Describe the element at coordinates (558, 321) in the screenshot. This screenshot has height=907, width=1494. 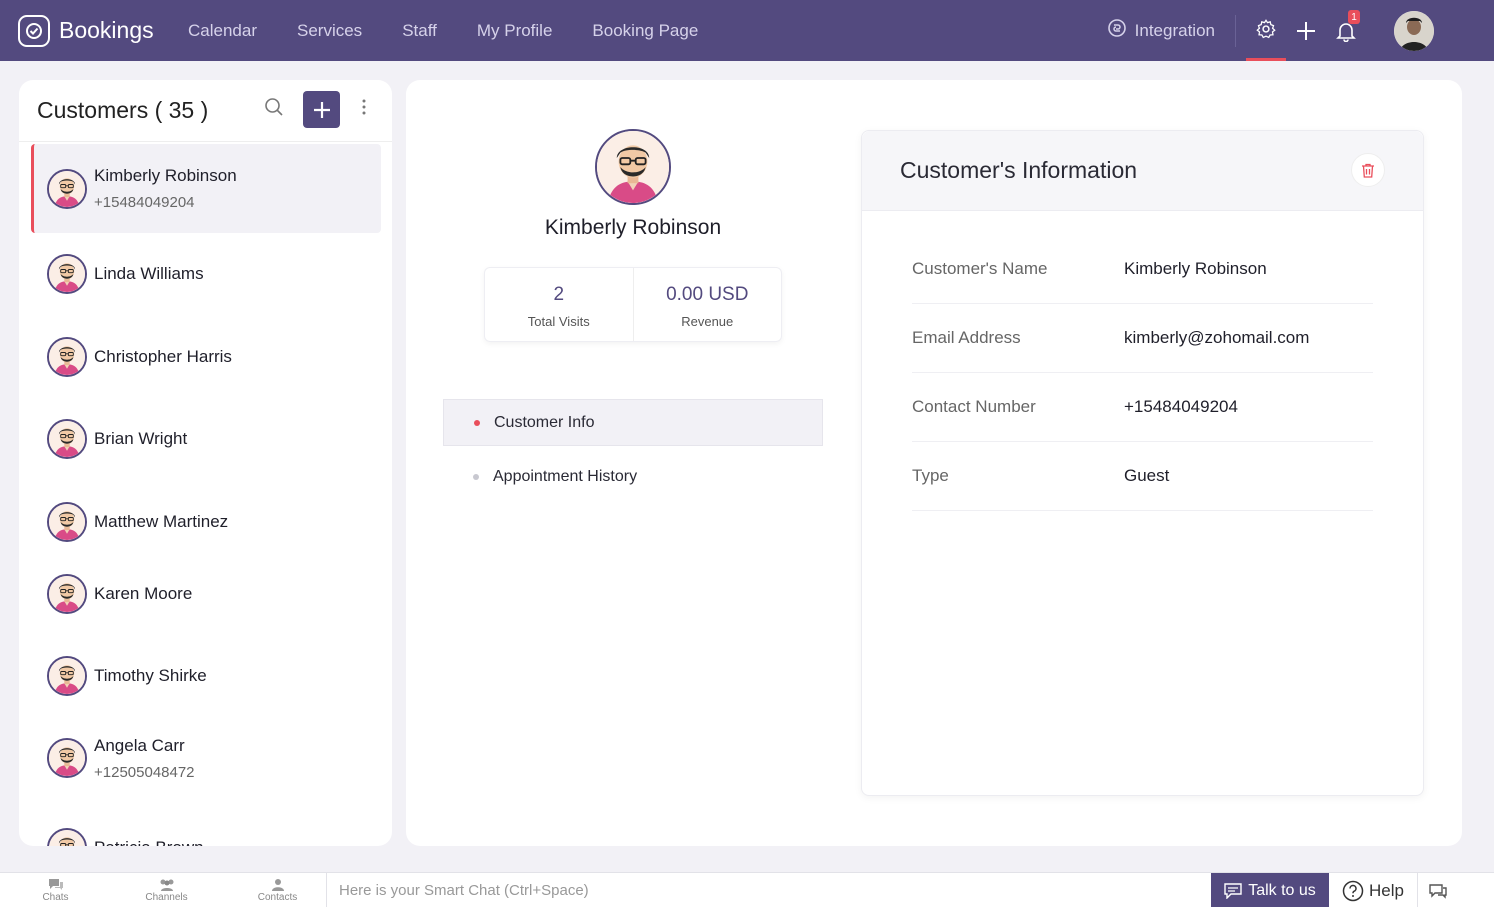
I see `total-visits-label: Total Visits` at that location.